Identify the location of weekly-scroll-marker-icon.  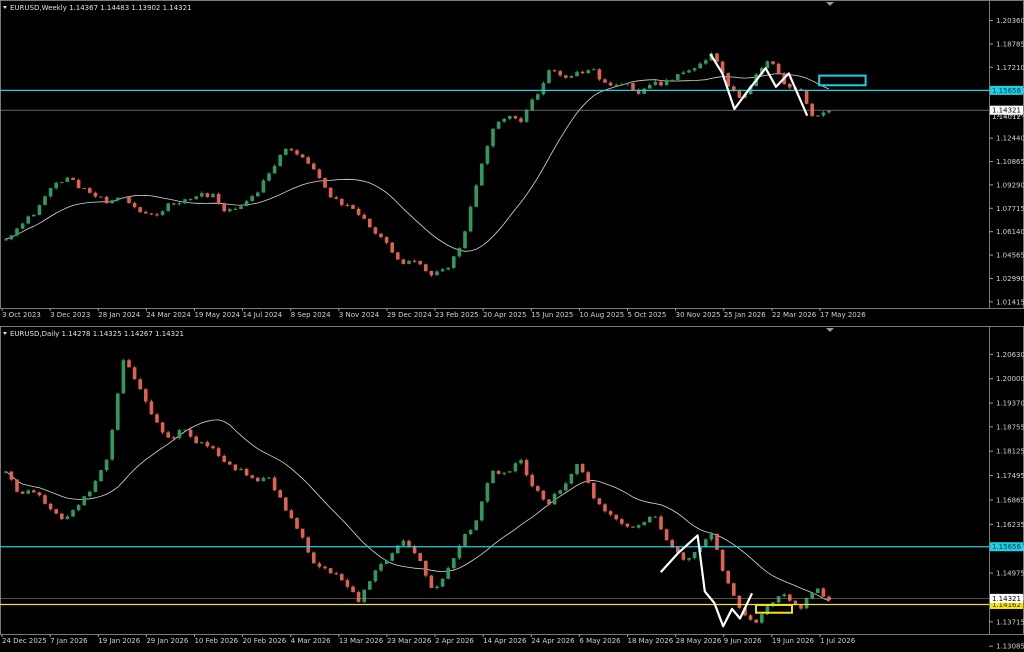
(830, 4).